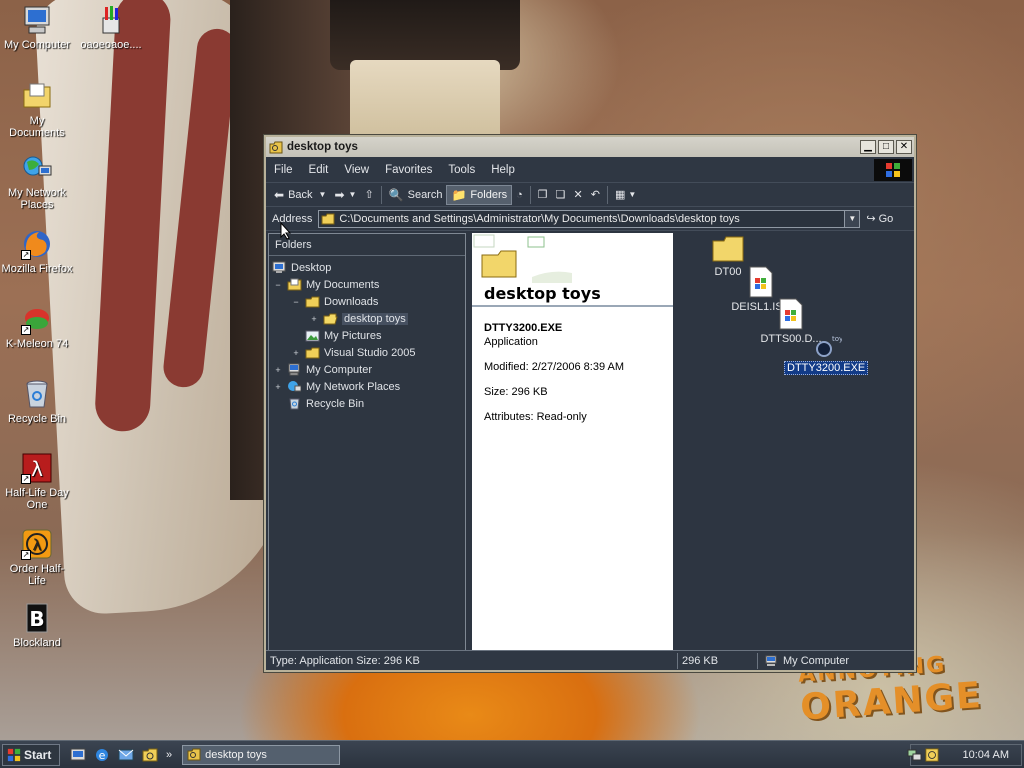 The height and width of the screenshot is (768, 1024). What do you see at coordinates (37, 468) in the screenshot?
I see `half-life-icon: λ ↗` at bounding box center [37, 468].